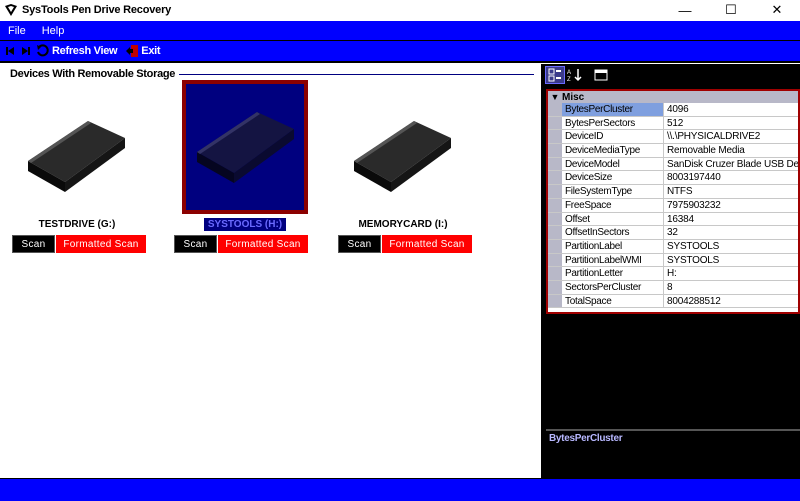 The width and height of the screenshot is (800, 501). I want to click on property-name: DeviceSize, so click(613, 178).